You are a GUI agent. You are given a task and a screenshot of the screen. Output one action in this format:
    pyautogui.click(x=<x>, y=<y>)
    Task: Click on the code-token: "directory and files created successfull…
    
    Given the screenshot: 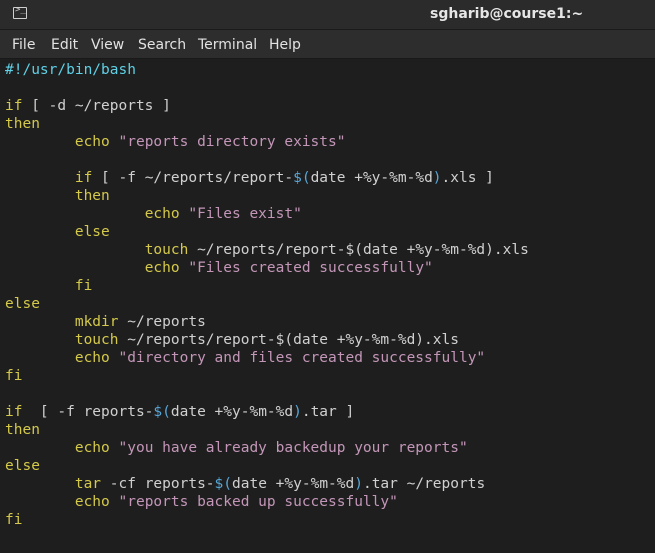 What is the action you would take?
    pyautogui.click(x=302, y=358)
    